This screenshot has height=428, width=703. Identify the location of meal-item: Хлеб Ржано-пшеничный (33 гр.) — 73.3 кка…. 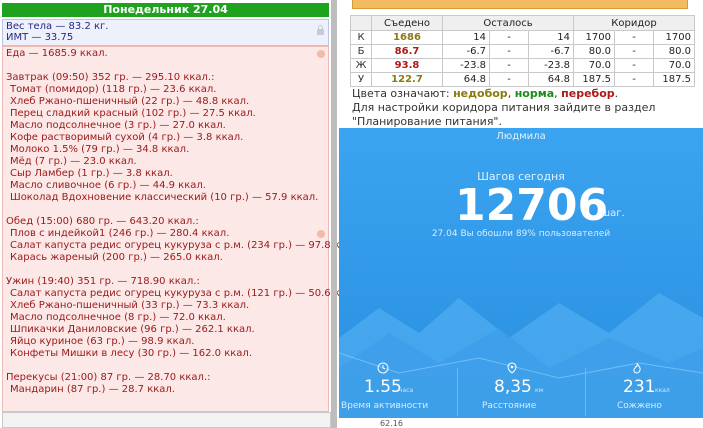
(130, 305).